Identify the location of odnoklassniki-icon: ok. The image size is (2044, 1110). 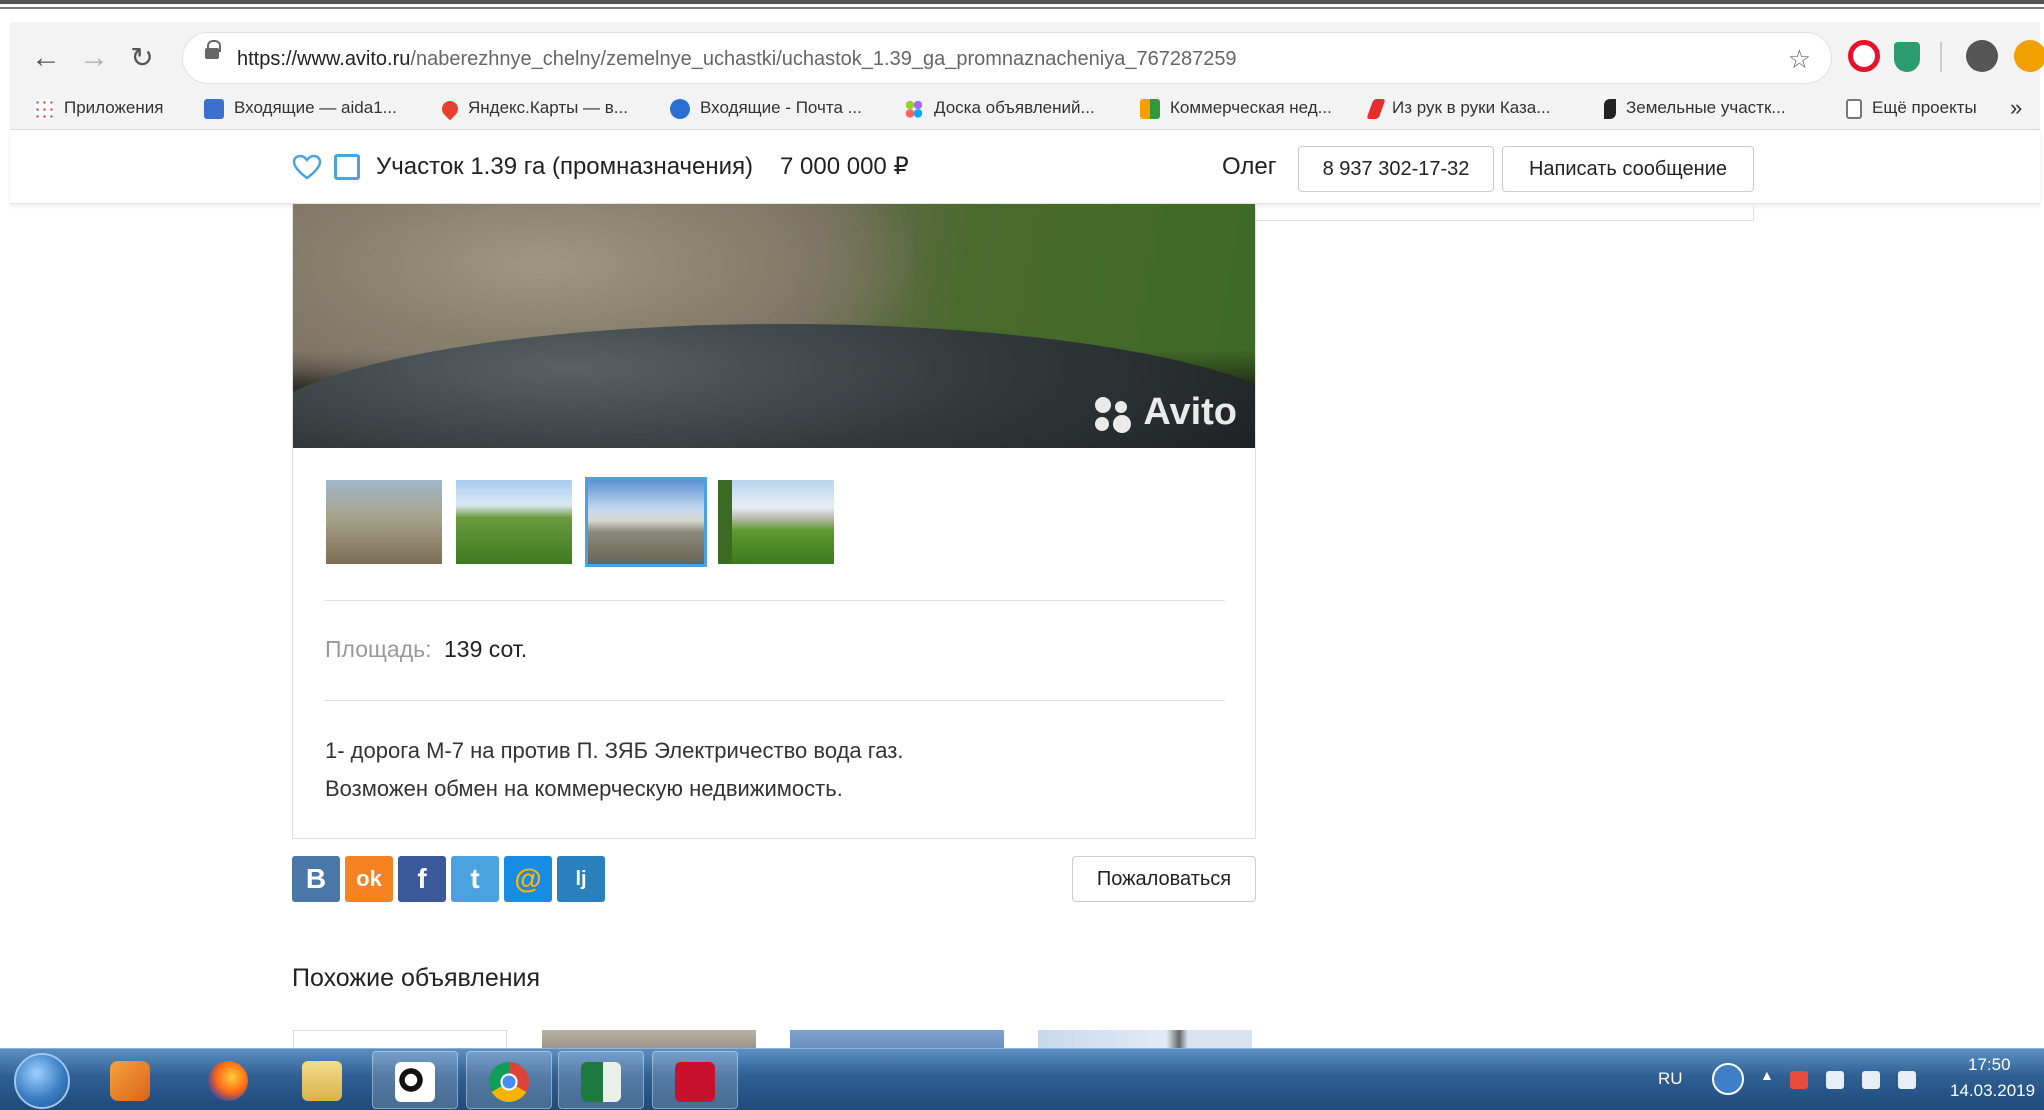
(369, 879).